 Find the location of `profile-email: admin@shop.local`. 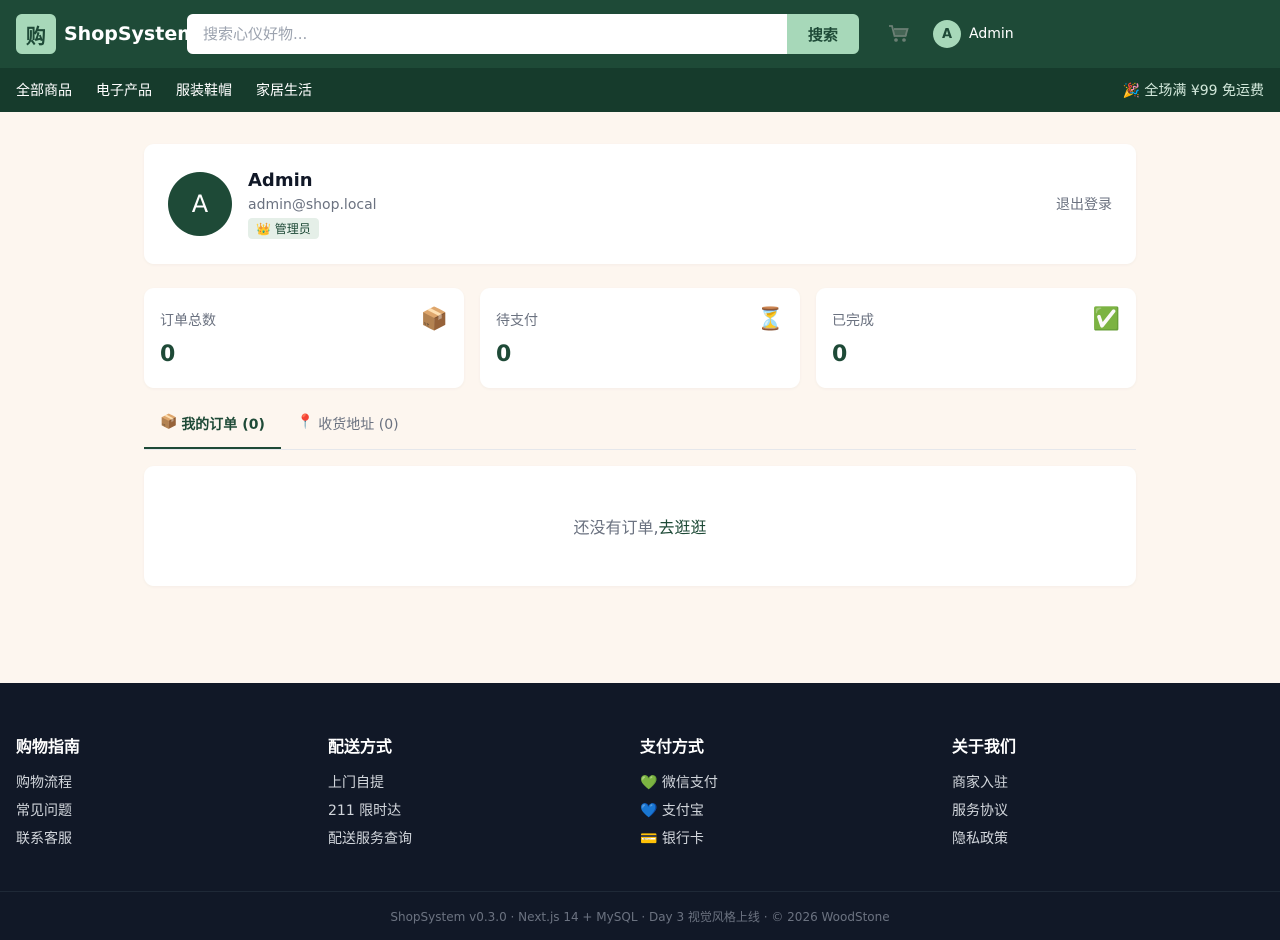

profile-email: admin@shop.local is located at coordinates (312, 204).